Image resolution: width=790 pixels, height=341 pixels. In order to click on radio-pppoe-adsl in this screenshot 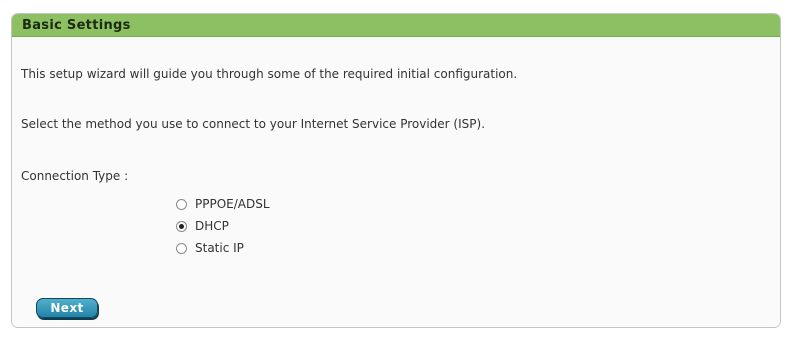, I will do `click(181, 204)`.